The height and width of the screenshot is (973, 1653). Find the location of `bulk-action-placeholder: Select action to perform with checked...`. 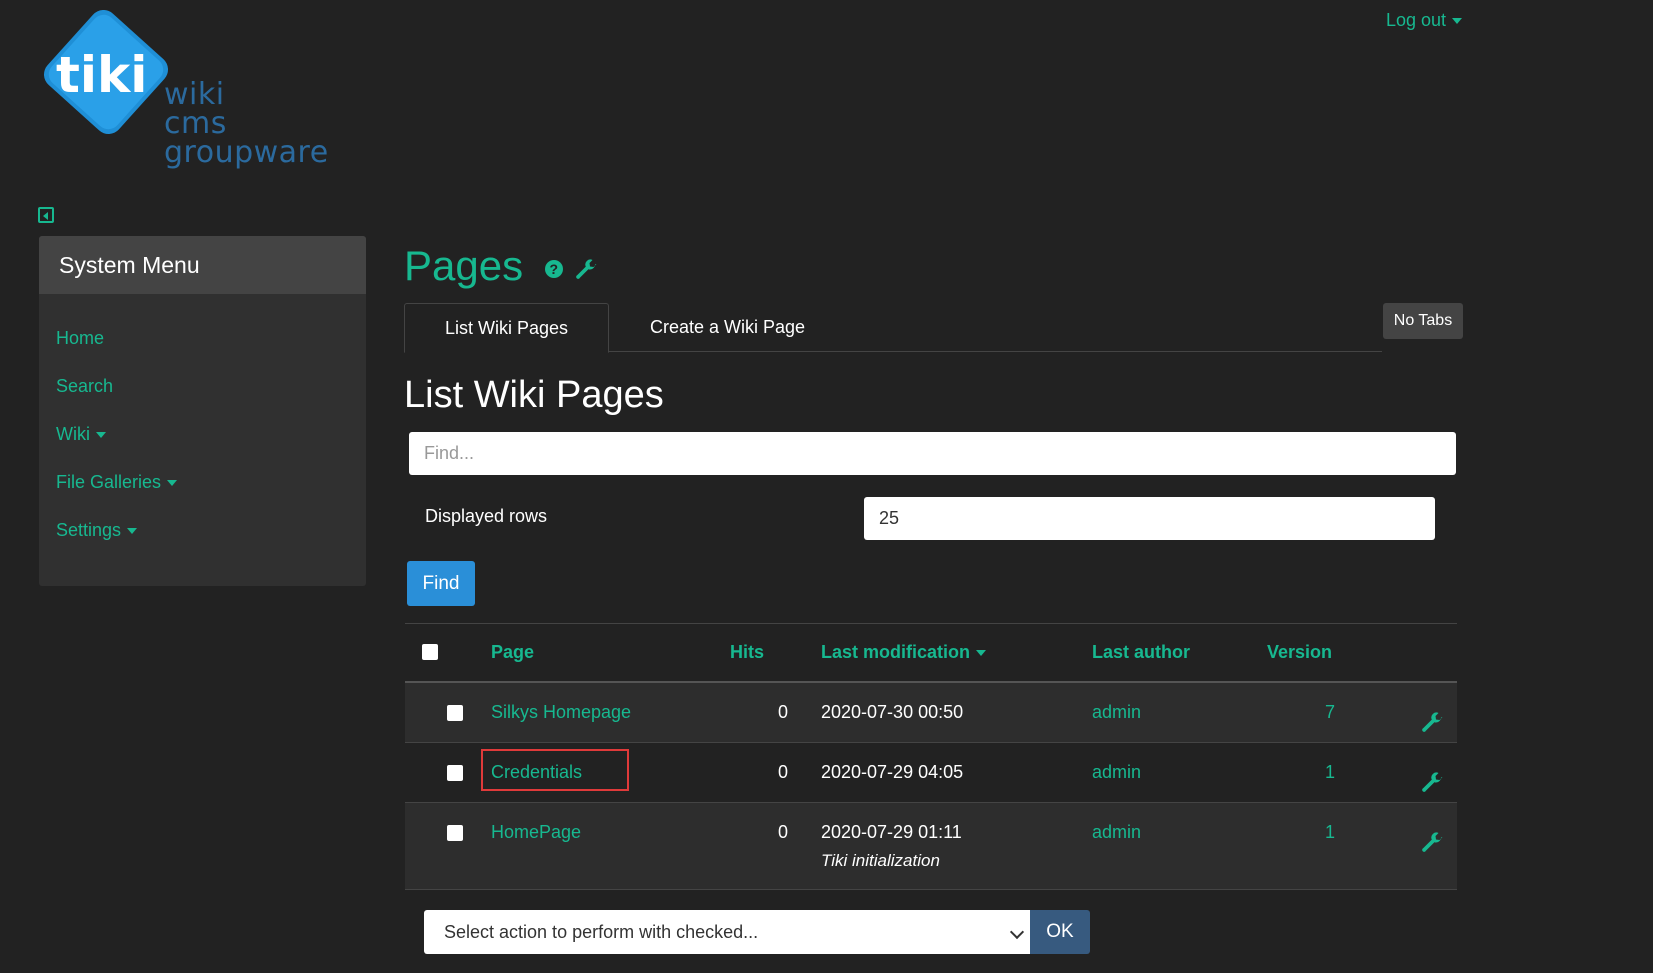

bulk-action-placeholder: Select action to perform with checked... is located at coordinates (601, 932).